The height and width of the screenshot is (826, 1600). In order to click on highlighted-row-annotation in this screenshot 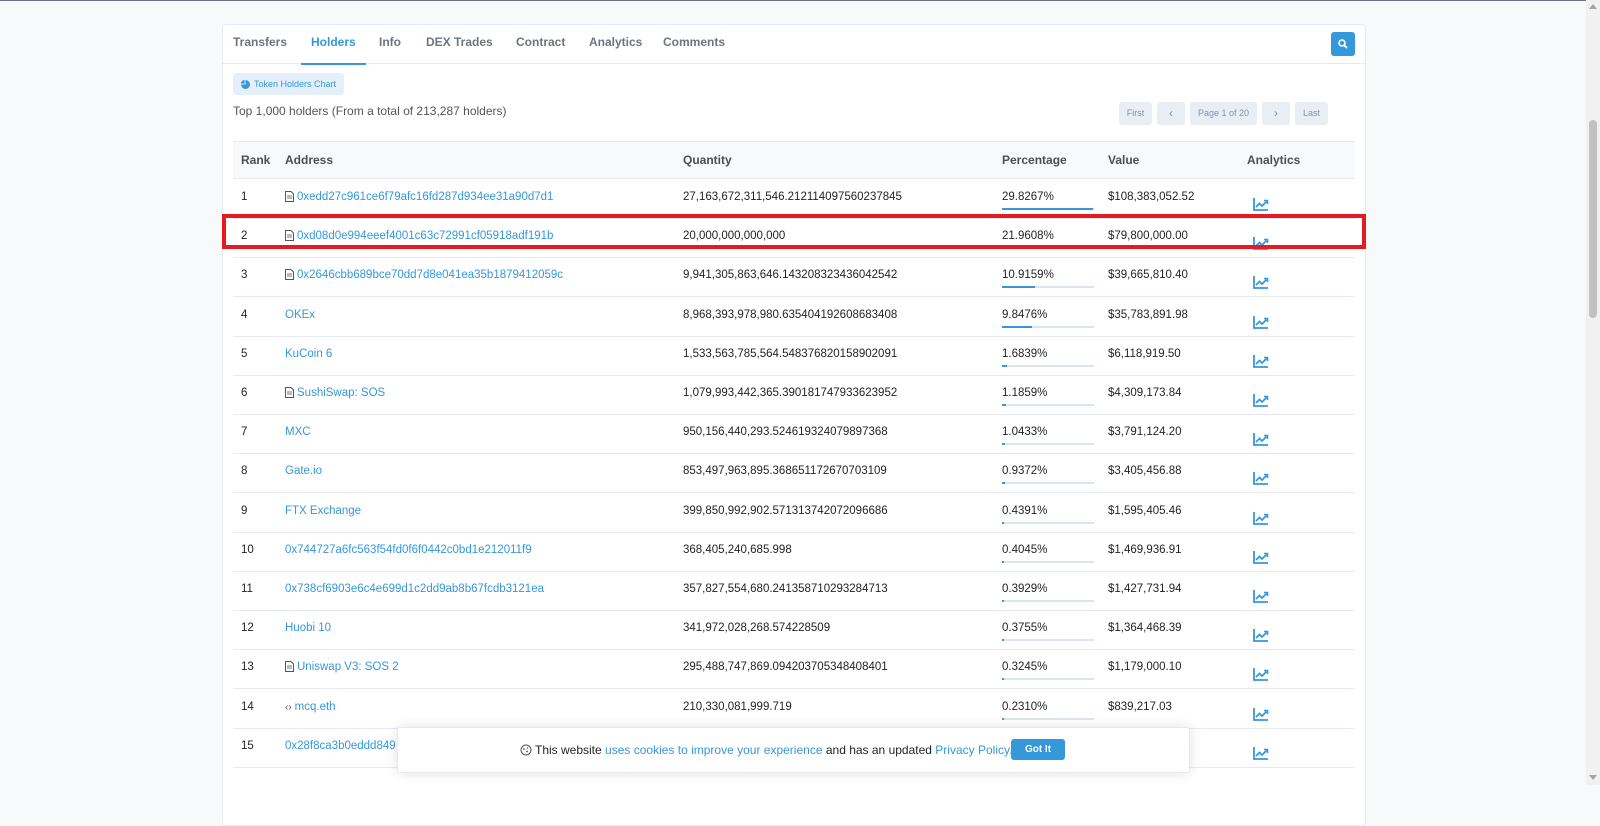, I will do `click(794, 231)`.